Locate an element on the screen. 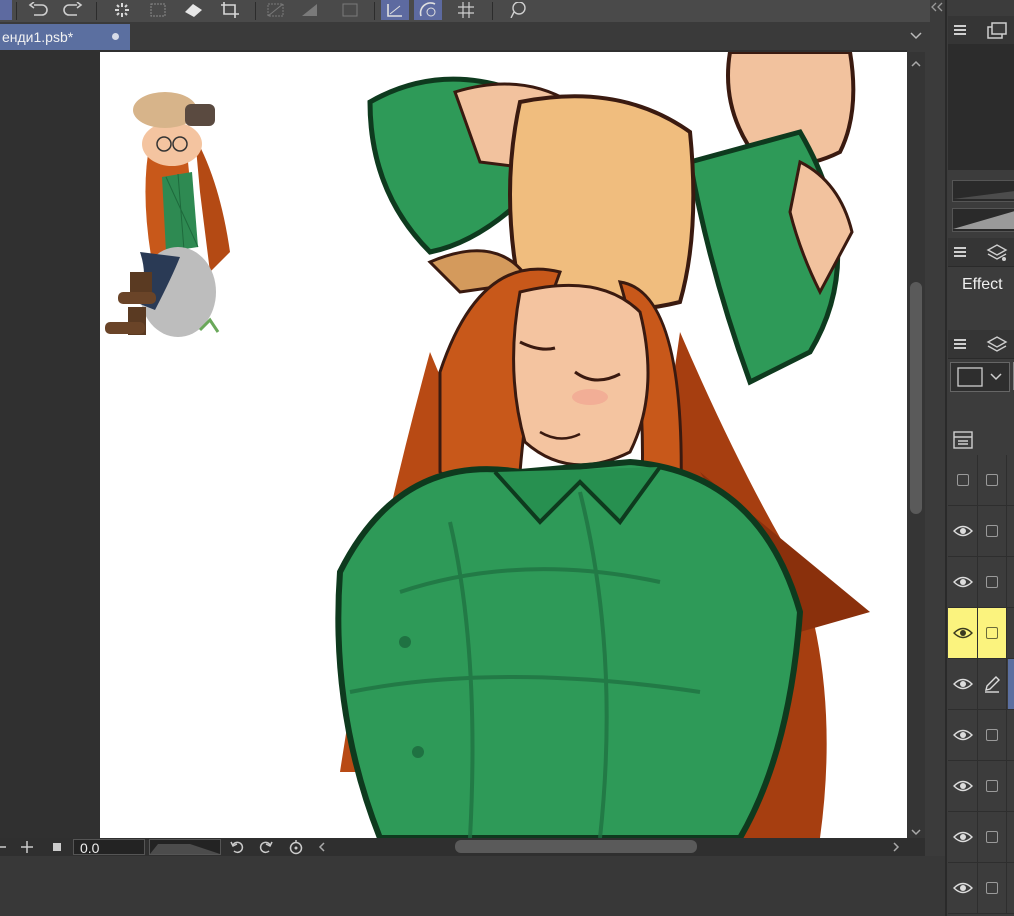  document-tab: енди1.psb* is located at coordinates (65, 37).